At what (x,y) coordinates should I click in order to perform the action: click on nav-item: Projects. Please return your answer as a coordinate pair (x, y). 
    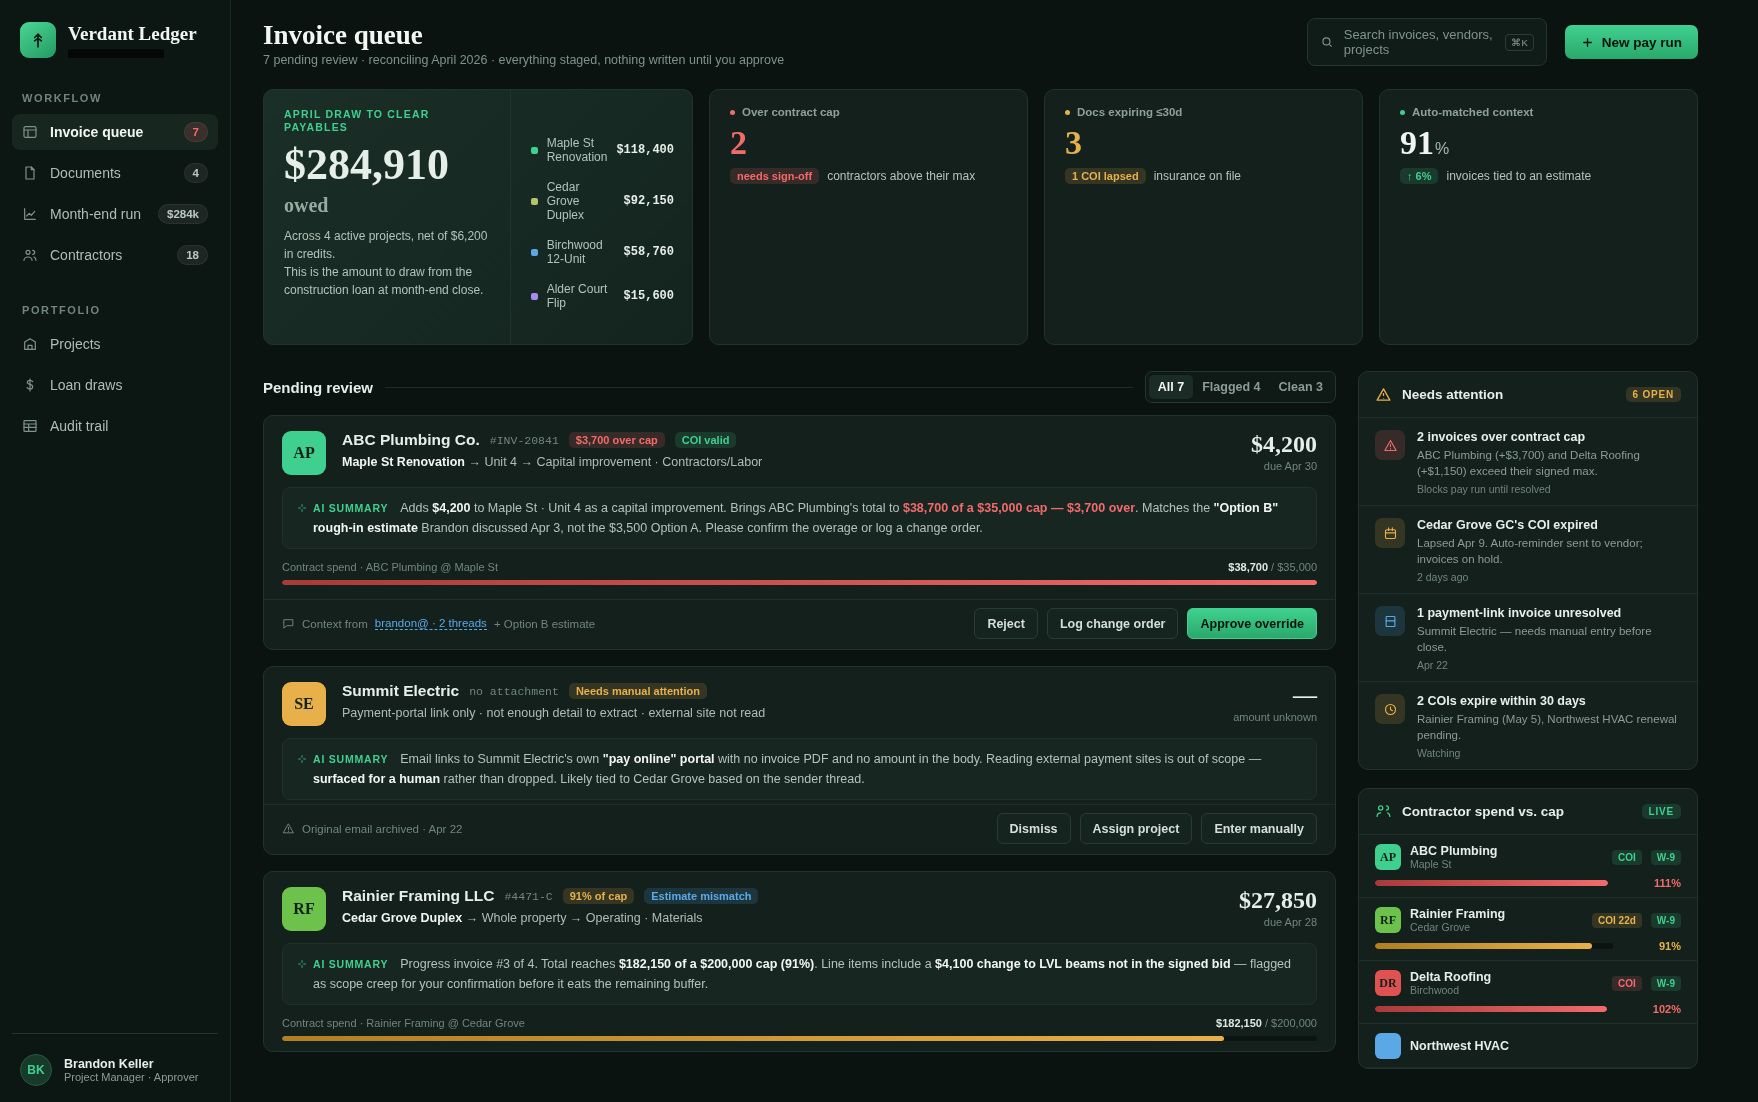
    Looking at the image, I should click on (115, 344).